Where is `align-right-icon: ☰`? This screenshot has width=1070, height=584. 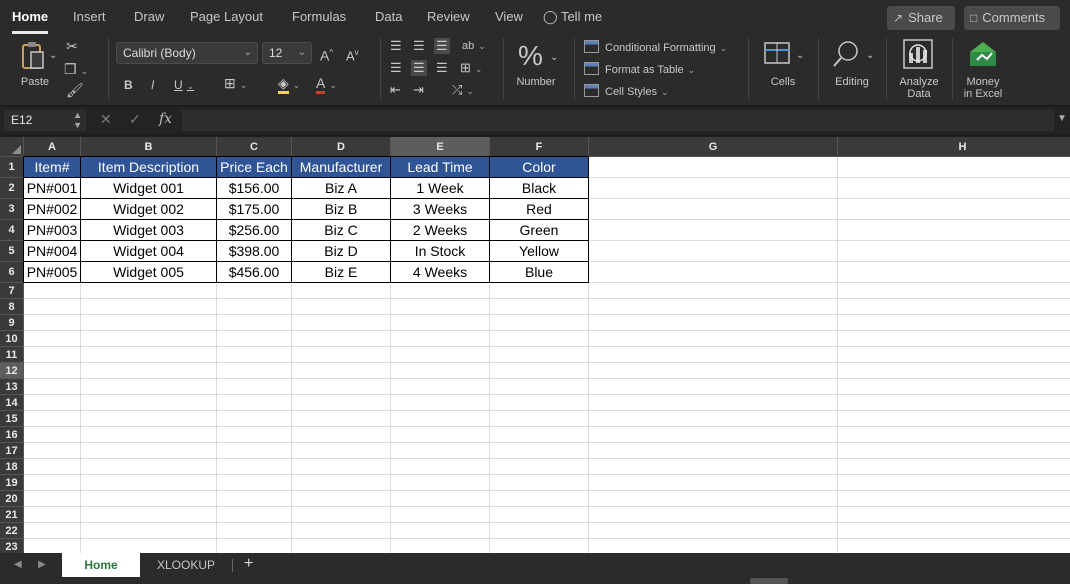 align-right-icon: ☰ is located at coordinates (442, 68).